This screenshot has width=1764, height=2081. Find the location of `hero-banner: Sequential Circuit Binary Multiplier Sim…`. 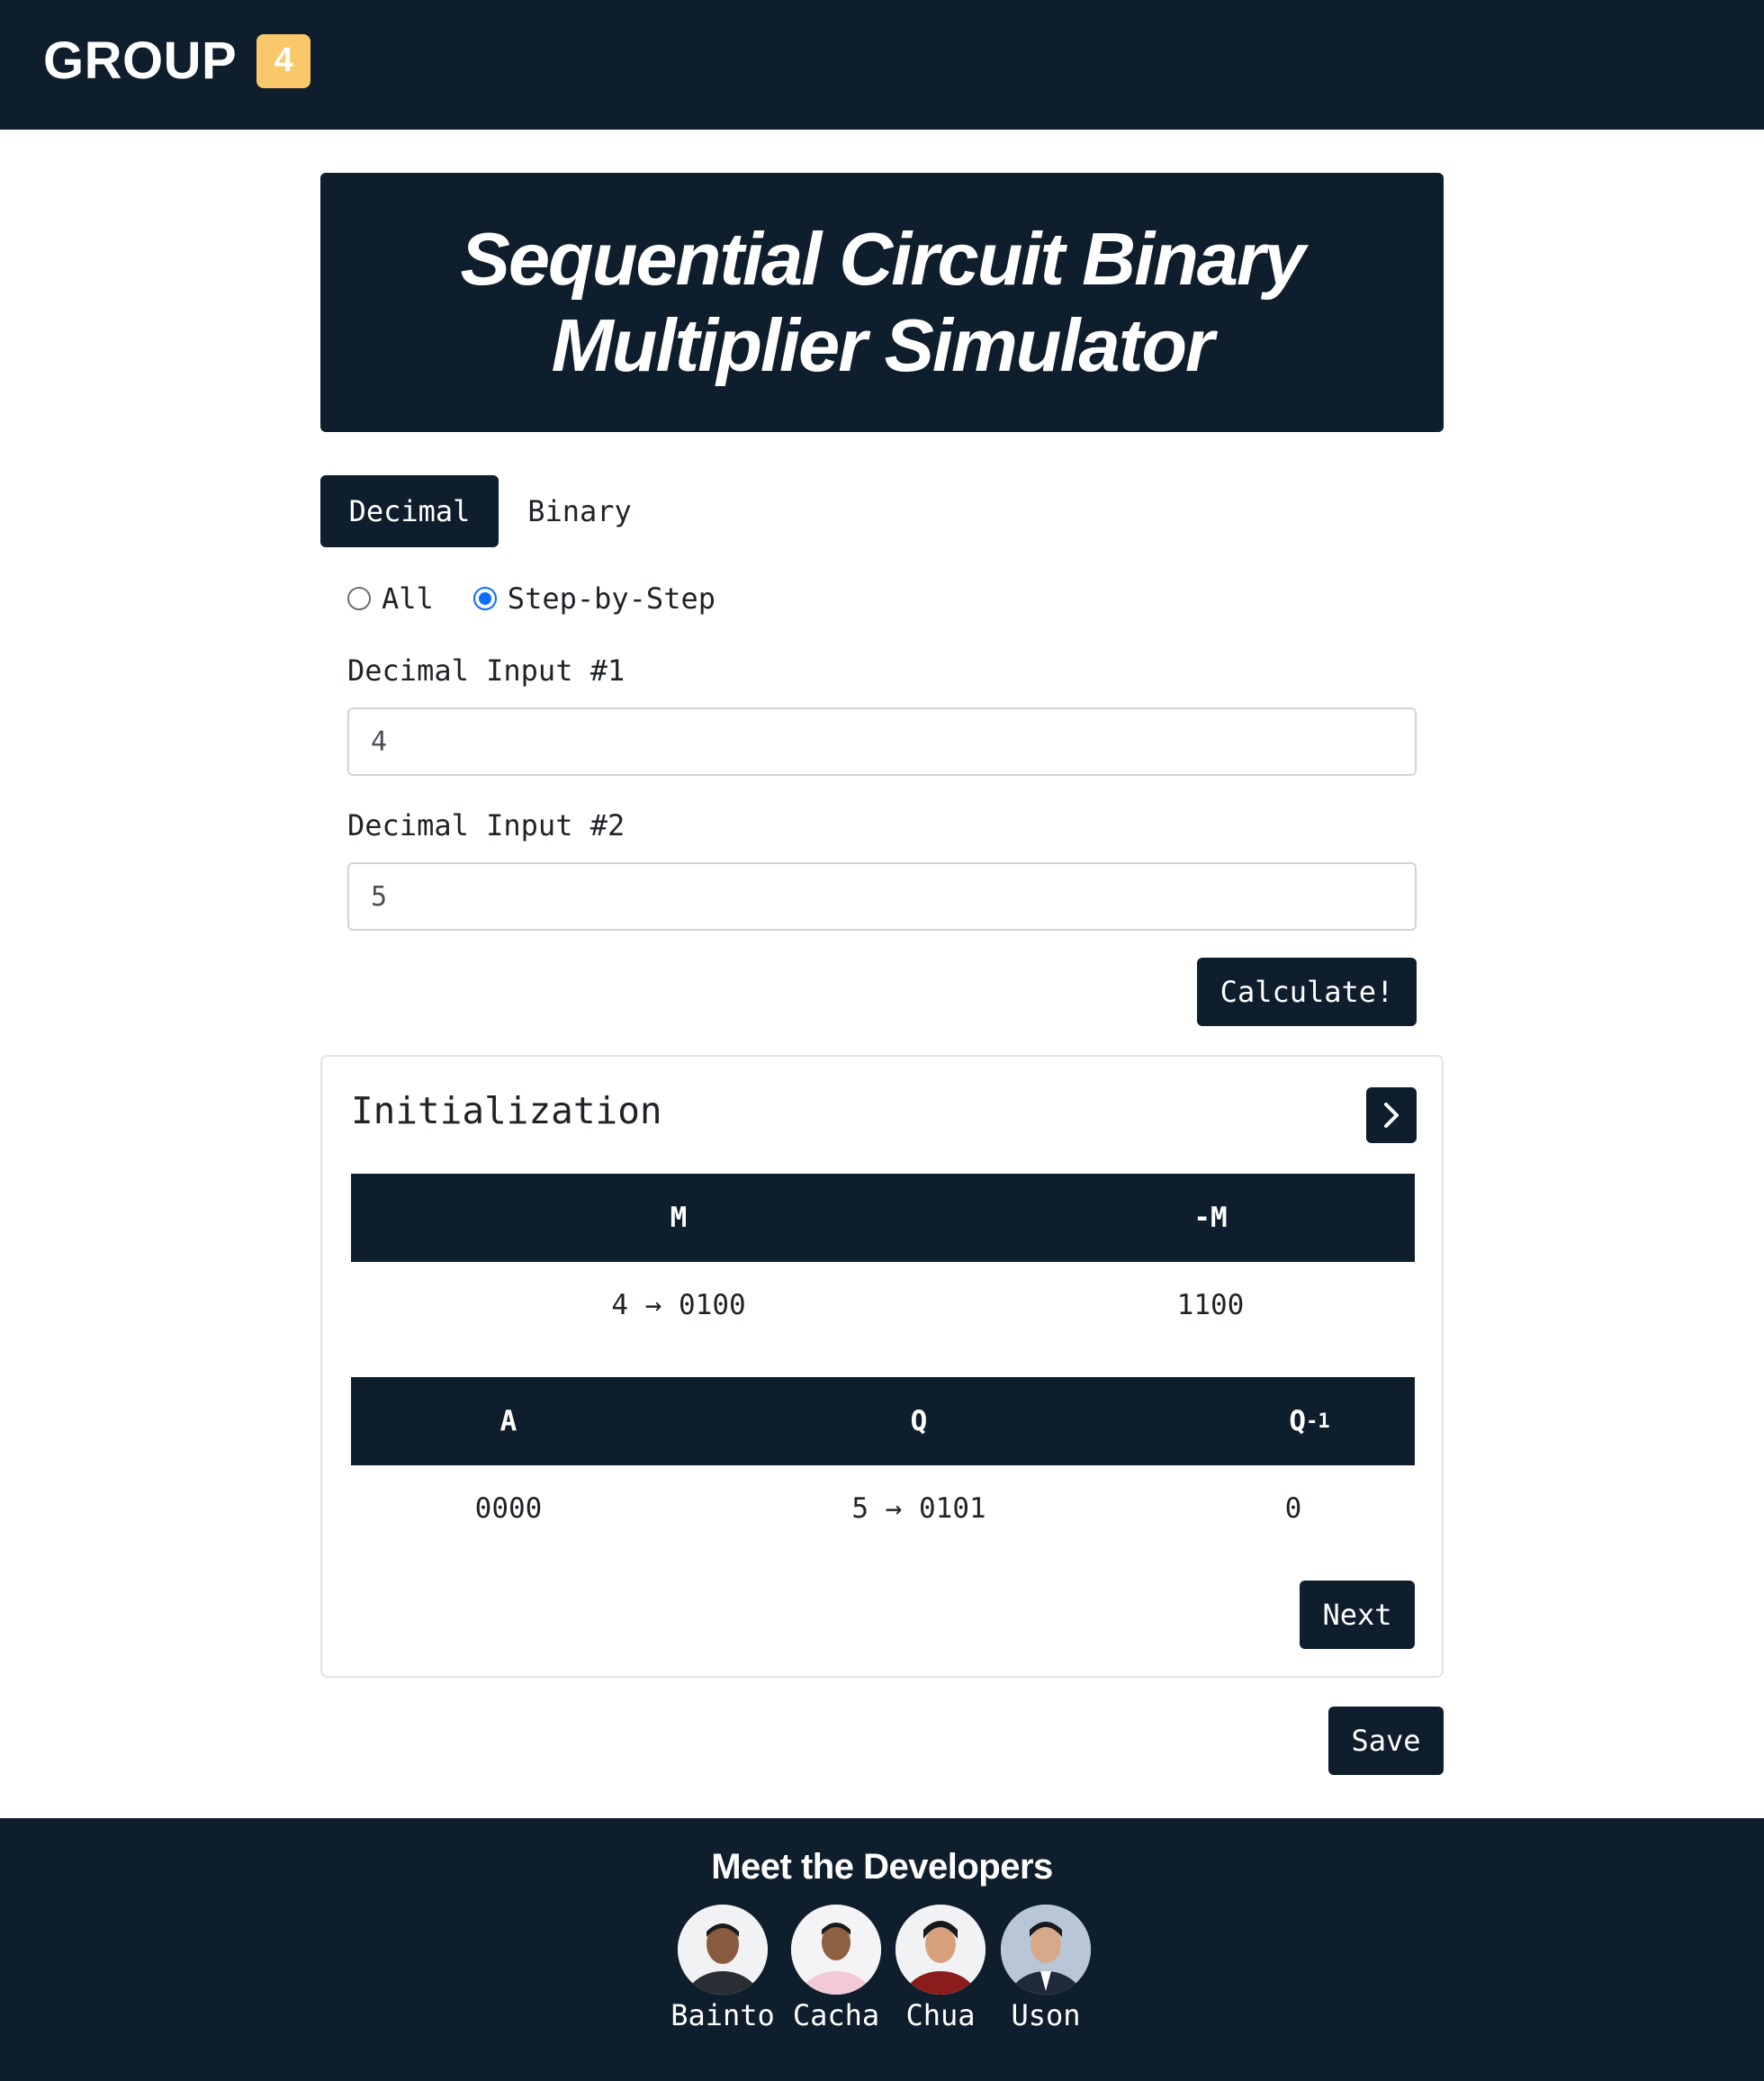

hero-banner: Sequential Circuit Binary Multiplier Sim… is located at coordinates (882, 302).